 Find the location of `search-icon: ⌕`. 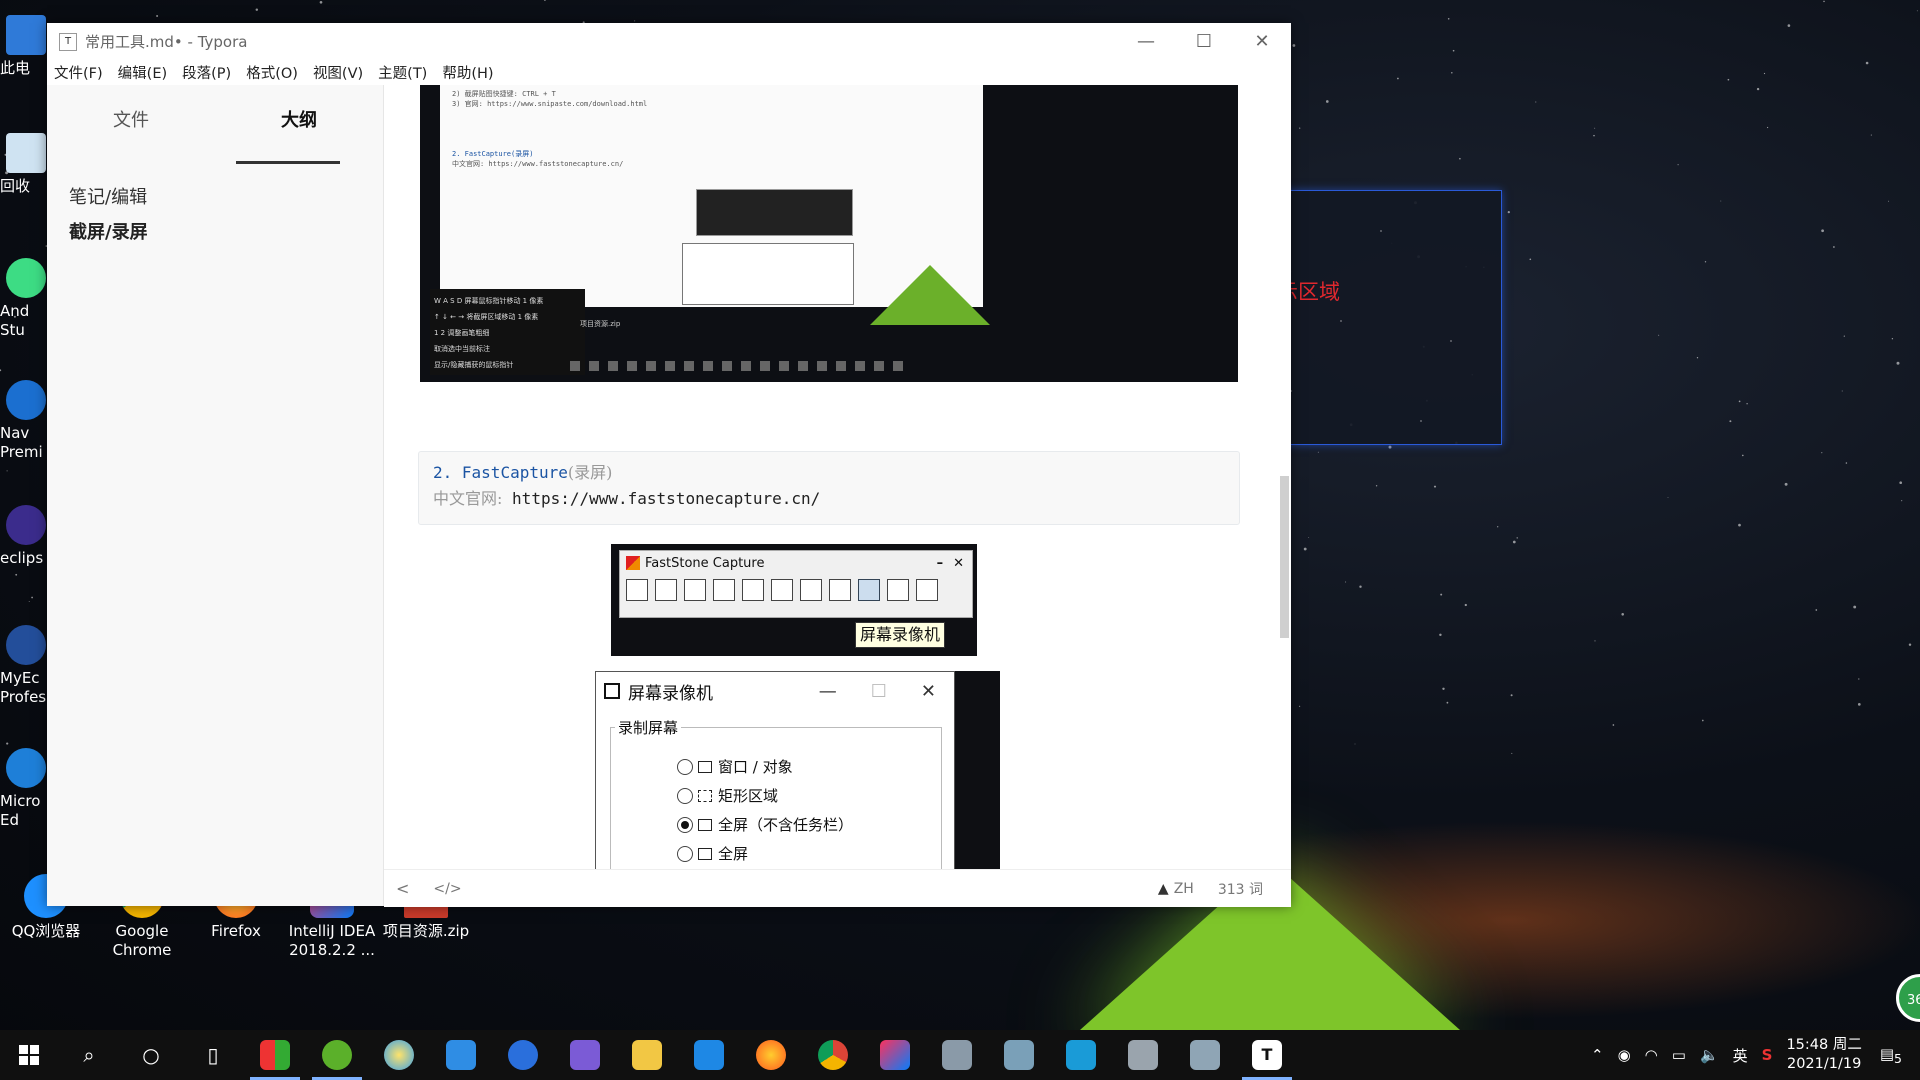

search-icon: ⌕ is located at coordinates (89, 1055).